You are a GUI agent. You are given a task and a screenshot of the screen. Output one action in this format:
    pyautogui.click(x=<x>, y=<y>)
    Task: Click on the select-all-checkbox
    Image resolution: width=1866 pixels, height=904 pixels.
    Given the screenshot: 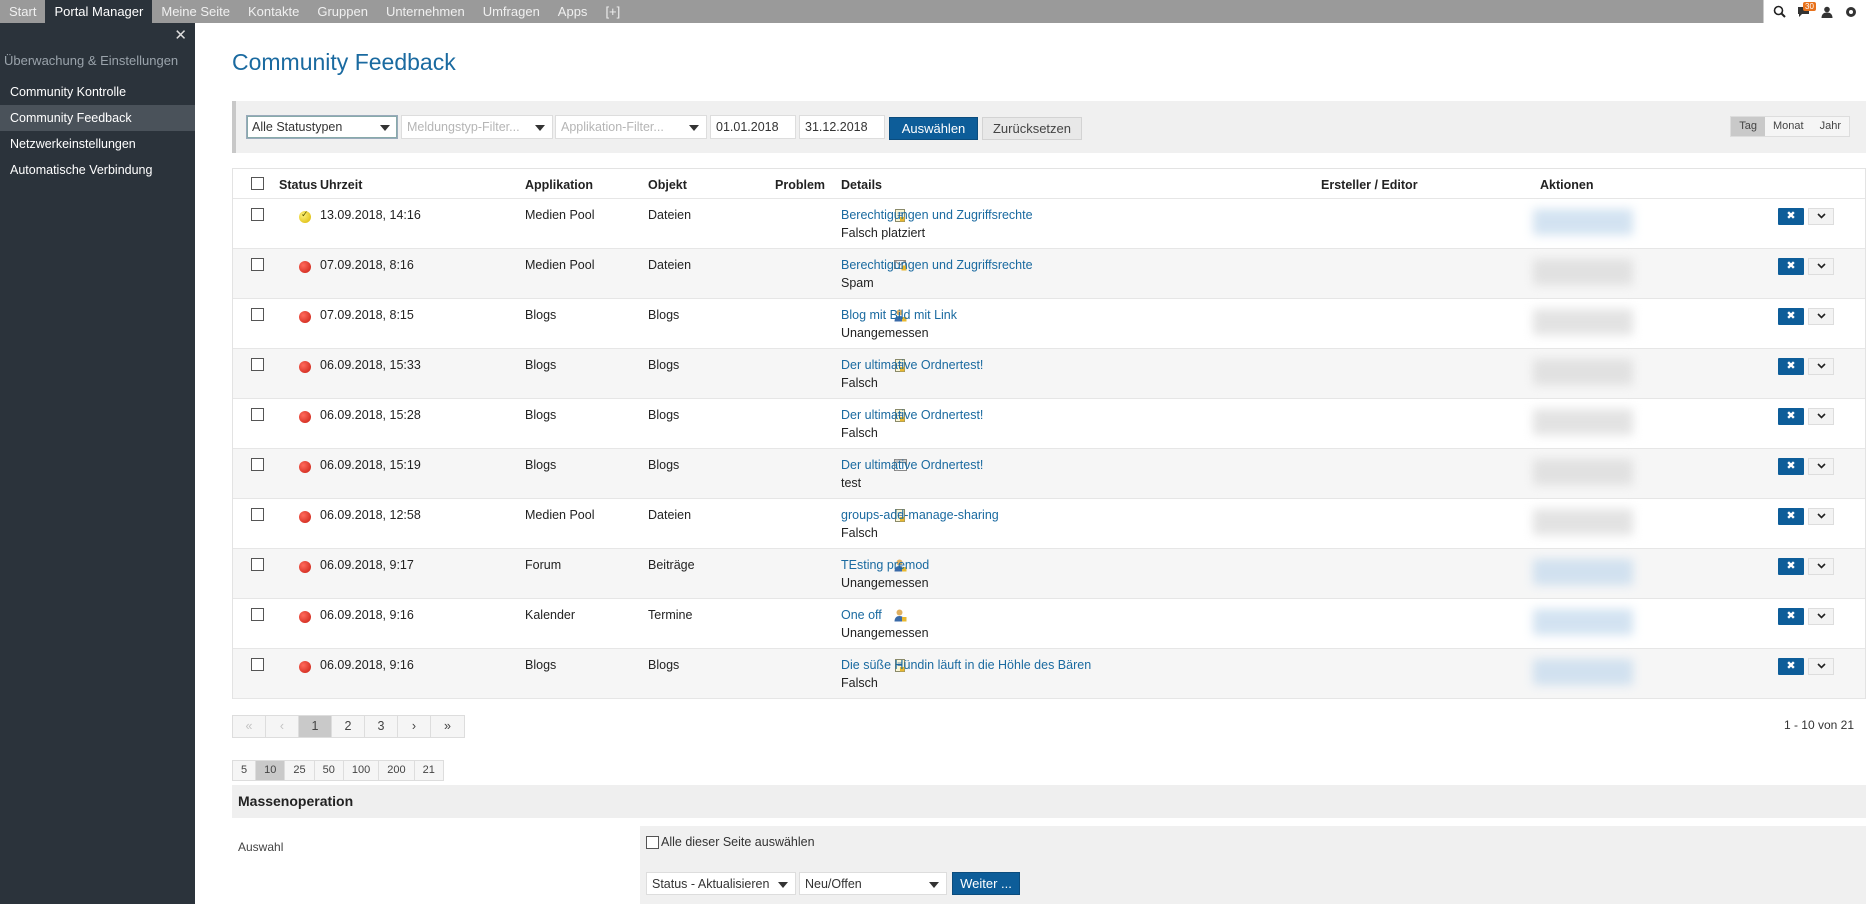 What is the action you would take?
    pyautogui.click(x=257, y=183)
    